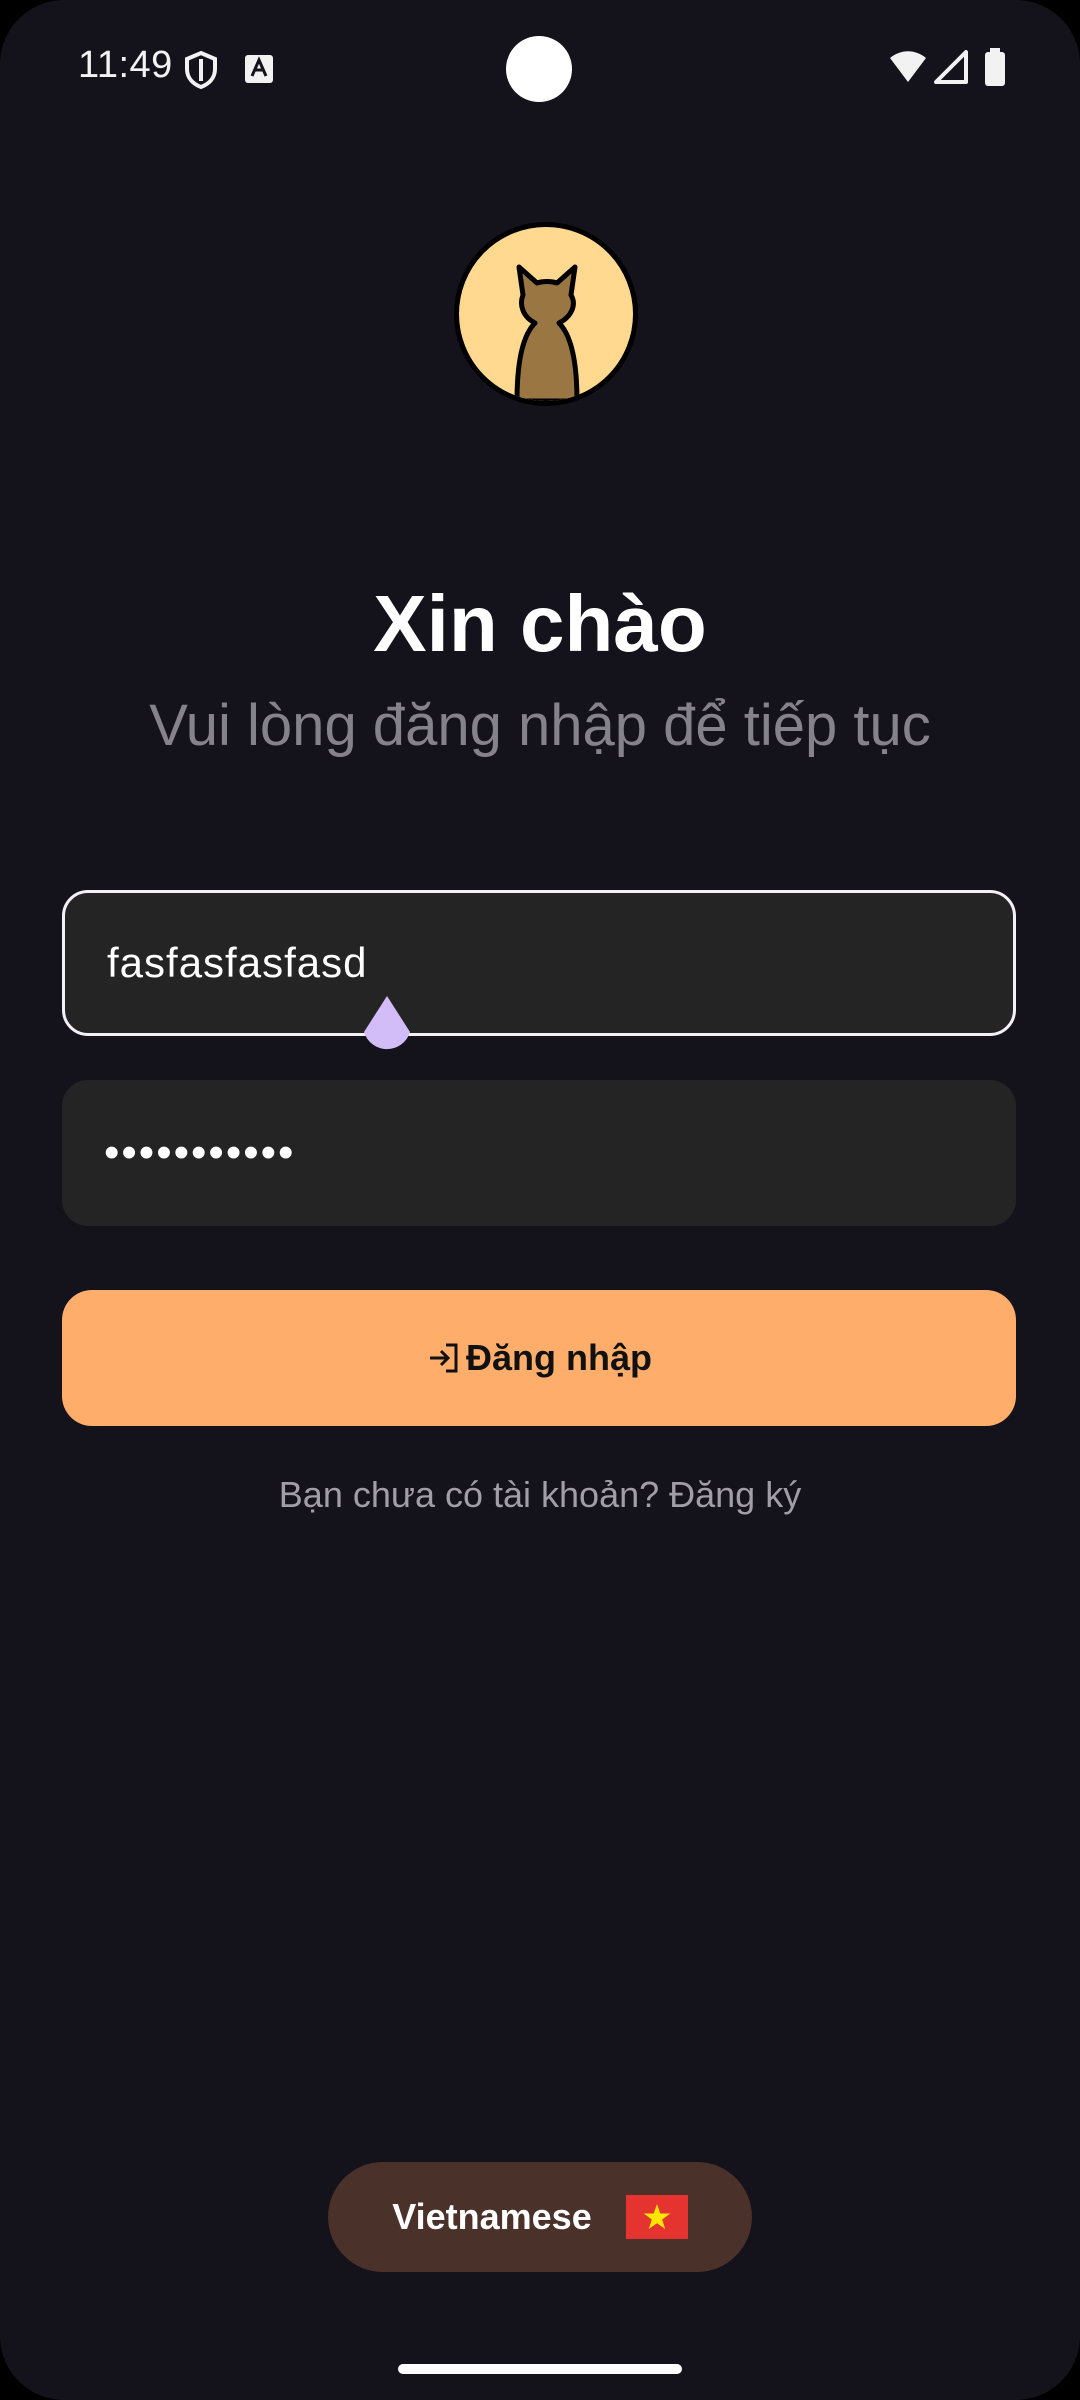 This screenshot has width=1080, height=2400. Describe the element at coordinates (540, 1495) in the screenshot. I see `signup-link: Bạn chưa có tài khoản? Đăng ký` at that location.